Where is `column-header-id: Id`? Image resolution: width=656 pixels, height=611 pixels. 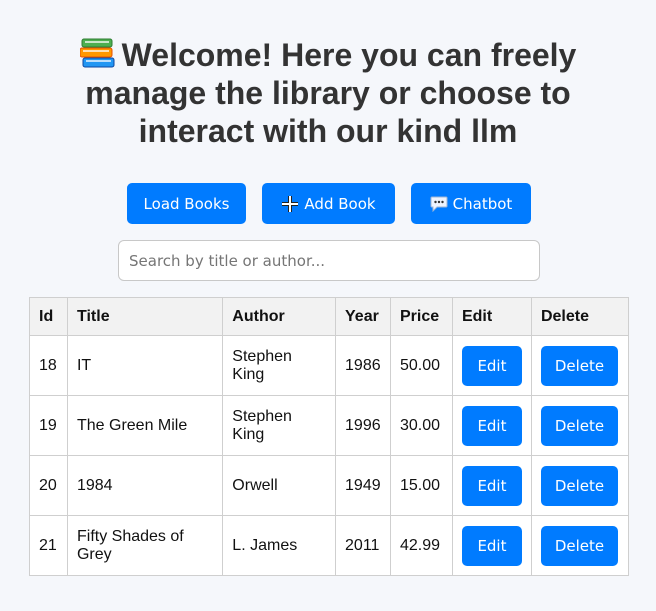
column-header-id: Id is located at coordinates (48, 316).